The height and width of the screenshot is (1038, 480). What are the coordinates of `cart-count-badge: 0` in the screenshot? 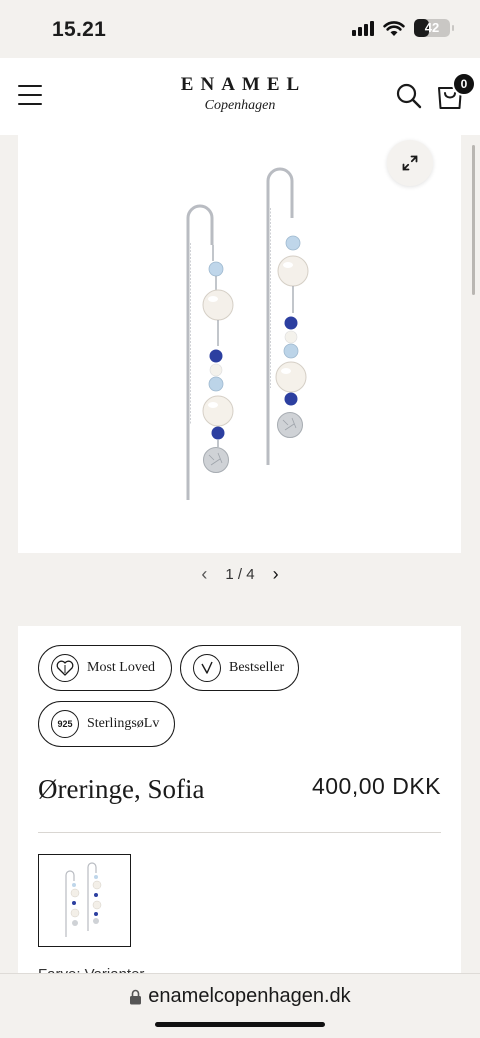 It's located at (464, 84).